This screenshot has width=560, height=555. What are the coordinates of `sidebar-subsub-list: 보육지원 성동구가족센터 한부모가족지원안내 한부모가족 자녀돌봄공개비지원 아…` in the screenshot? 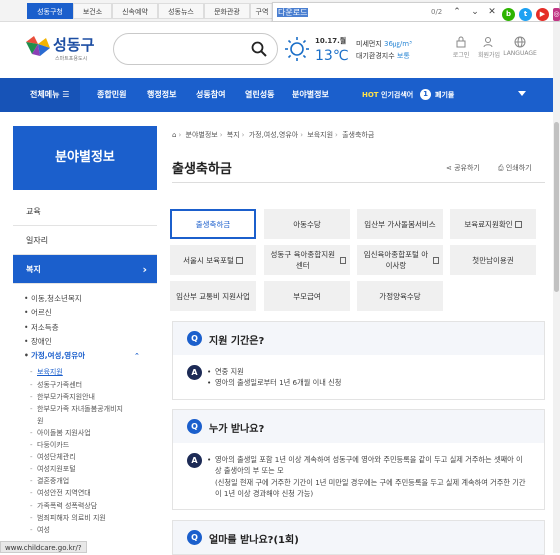 It's located at (85, 449).